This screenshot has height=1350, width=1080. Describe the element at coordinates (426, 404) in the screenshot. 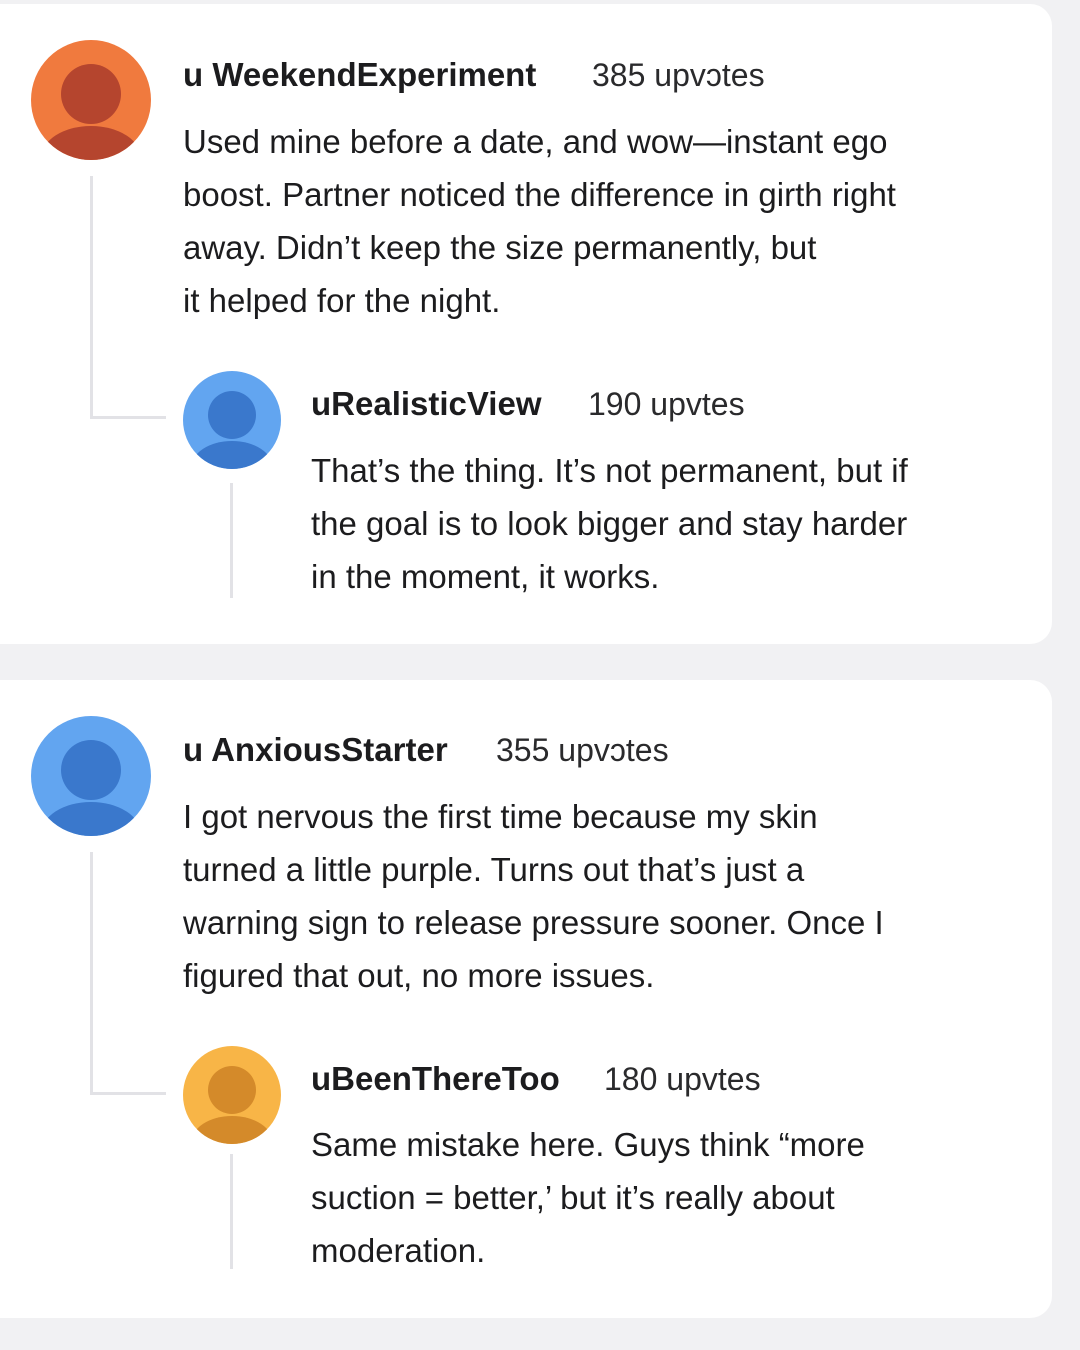

I see `reply-username: uRealisticView` at that location.